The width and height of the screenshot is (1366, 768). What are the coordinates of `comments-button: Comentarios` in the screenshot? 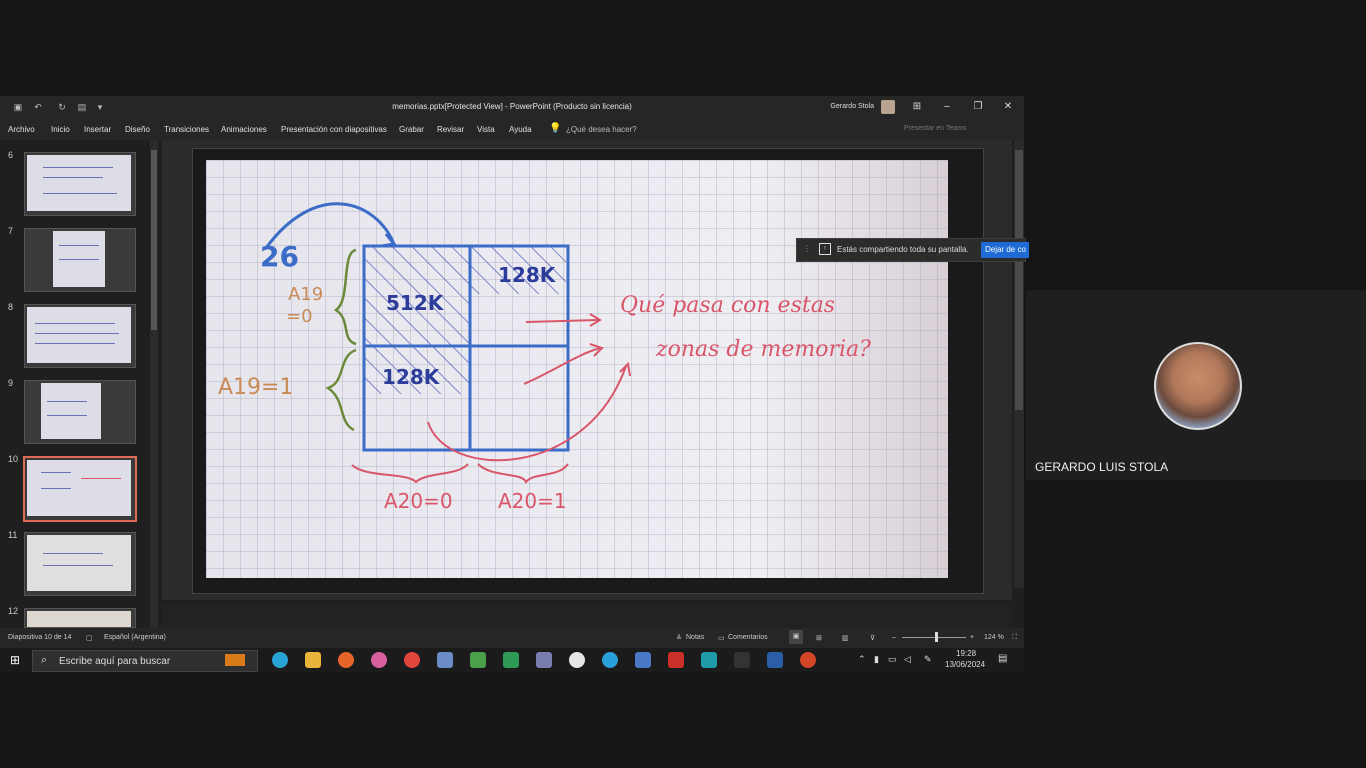 It's located at (748, 637).